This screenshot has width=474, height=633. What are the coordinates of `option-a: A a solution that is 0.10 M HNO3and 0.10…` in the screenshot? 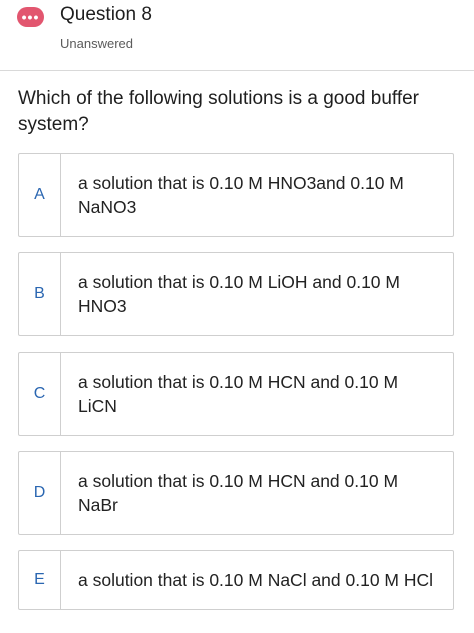 It's located at (236, 195).